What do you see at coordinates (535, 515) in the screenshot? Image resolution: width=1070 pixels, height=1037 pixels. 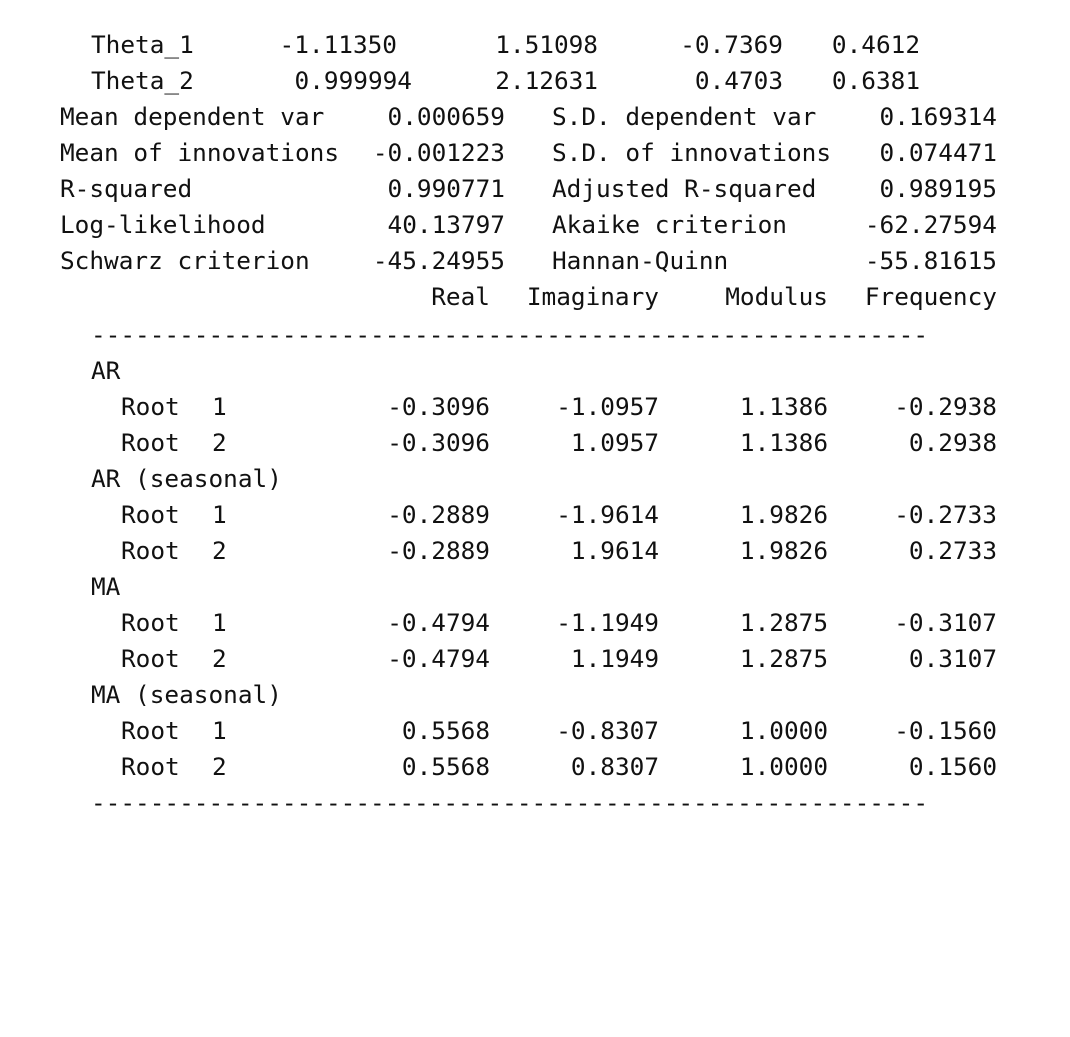 I see `root-row: Root 1 -0.2889 -1.9614 1.9826 -0.2733` at bounding box center [535, 515].